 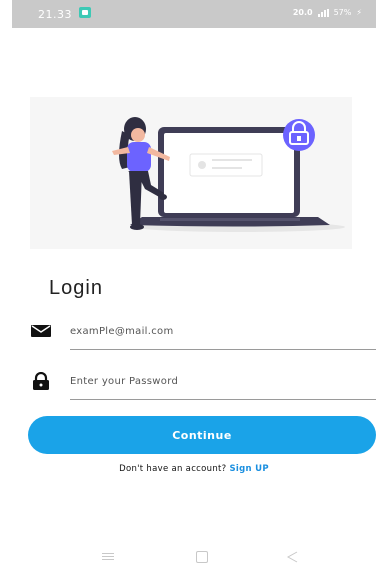 I want to click on status-bar: 21.33 20.0 57% ⚡, so click(x=194, y=14).